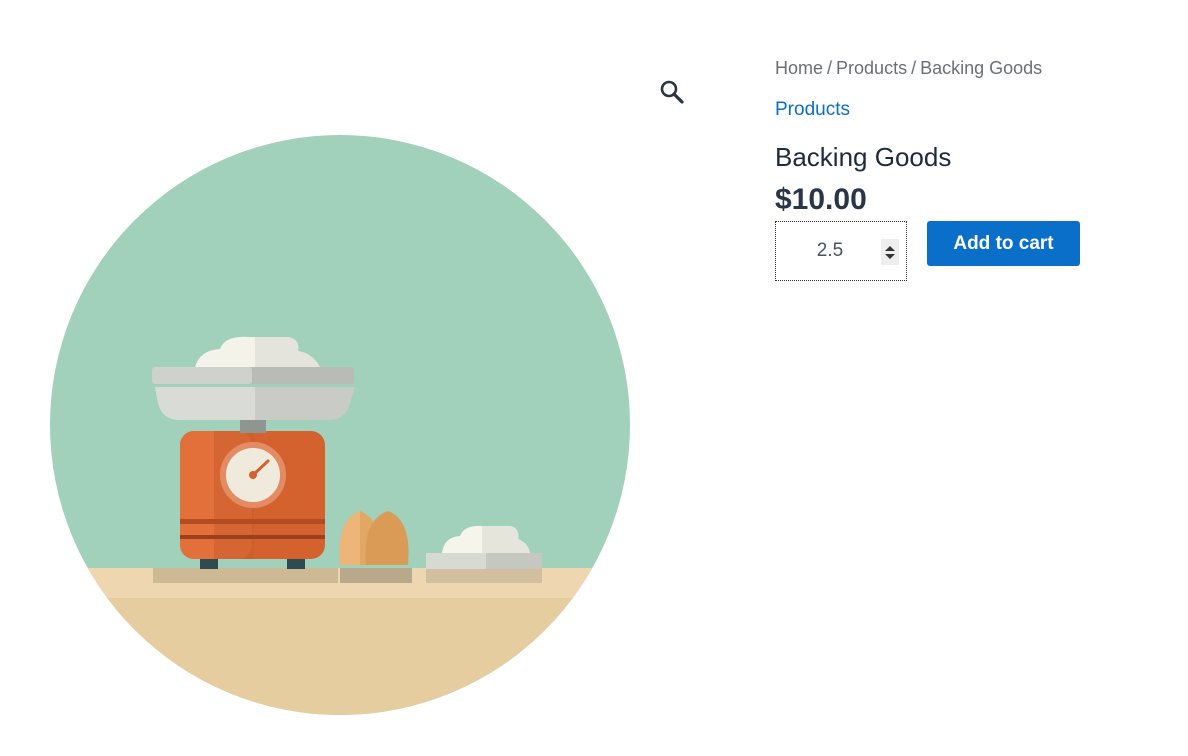 Image resolution: width=1188 pixels, height=756 pixels. I want to click on increment-arrow-icon, so click(890, 248).